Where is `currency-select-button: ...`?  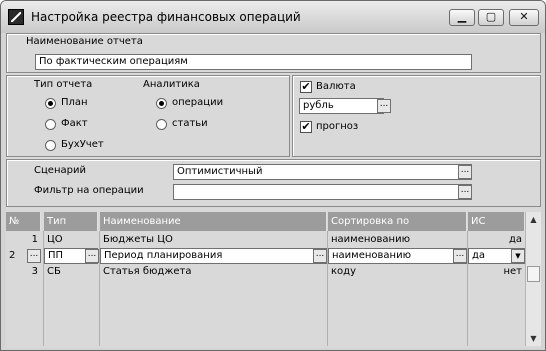
currency-select-button: ... is located at coordinates (384, 106).